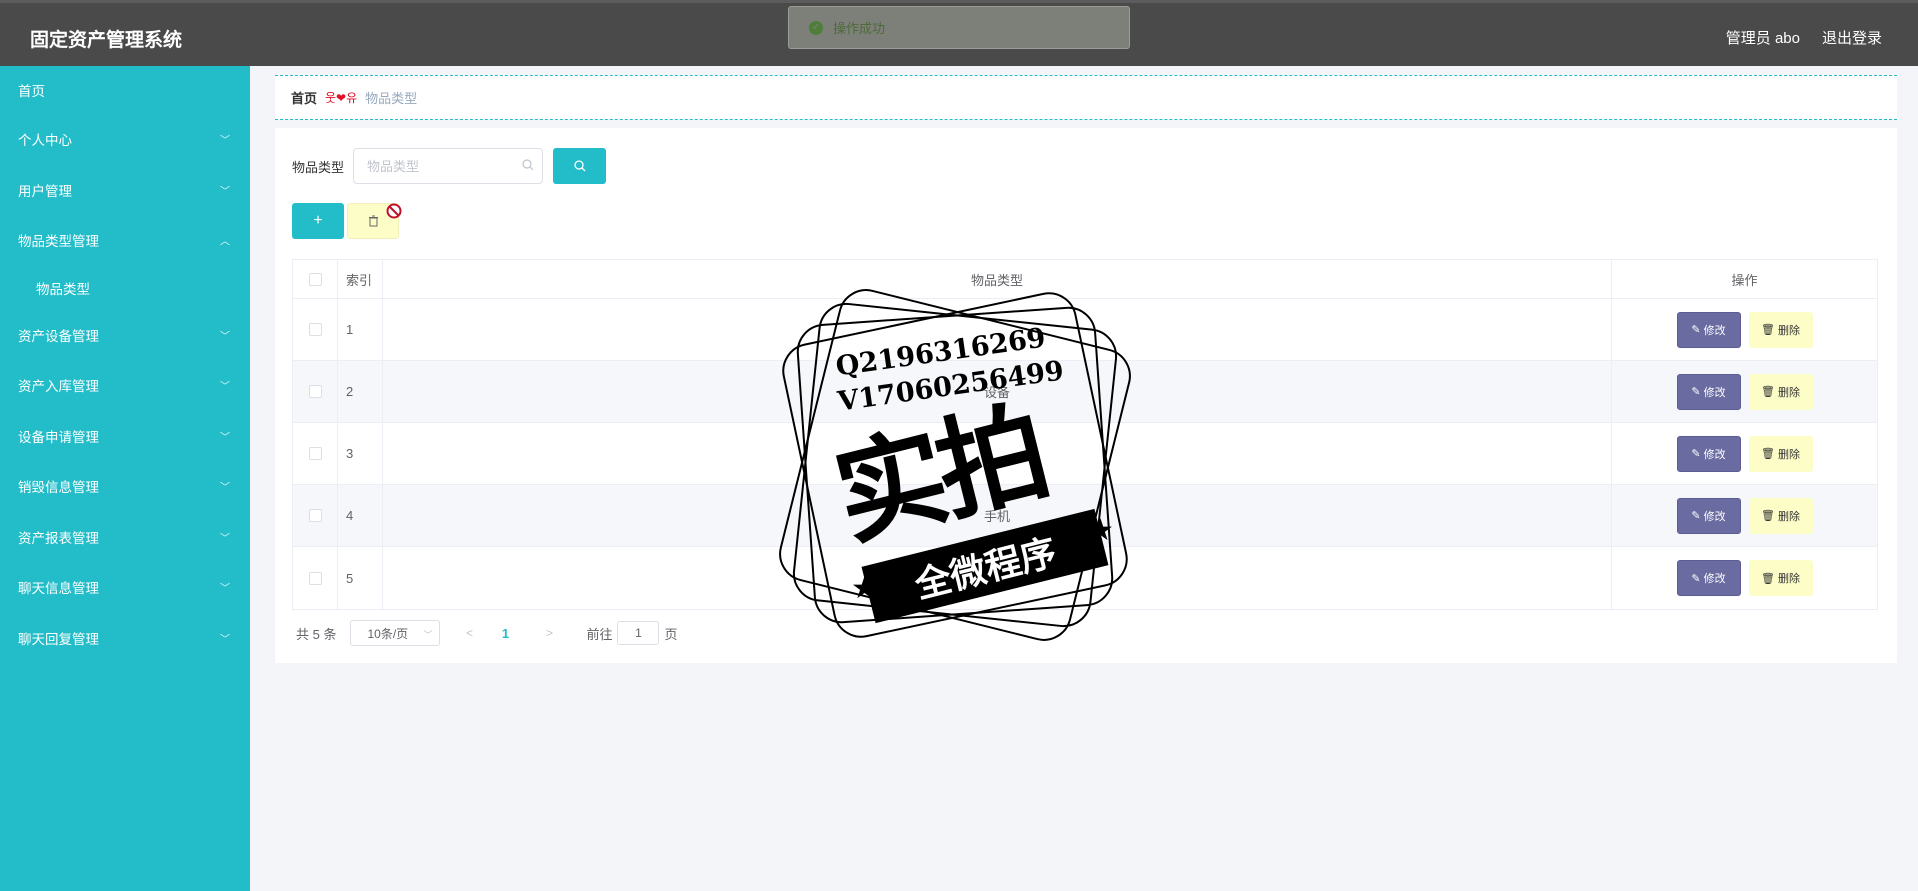 The height and width of the screenshot is (891, 1918). Describe the element at coordinates (1085, 330) in the screenshot. I see `table-row: 1 ✎ 修改 🗑 删除` at that location.